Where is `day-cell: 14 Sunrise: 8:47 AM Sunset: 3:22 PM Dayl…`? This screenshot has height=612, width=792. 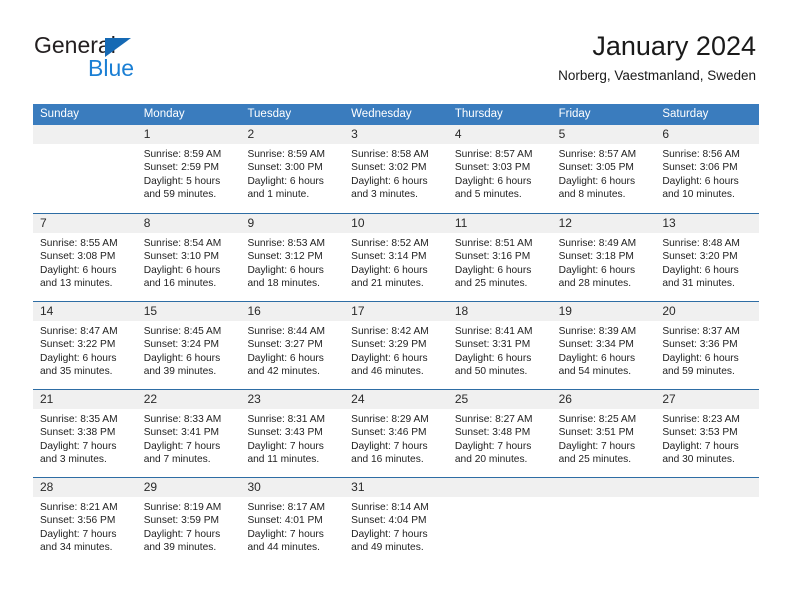 day-cell: 14 Sunrise: 8:47 AM Sunset: 3:22 PM Dayl… is located at coordinates (85, 345).